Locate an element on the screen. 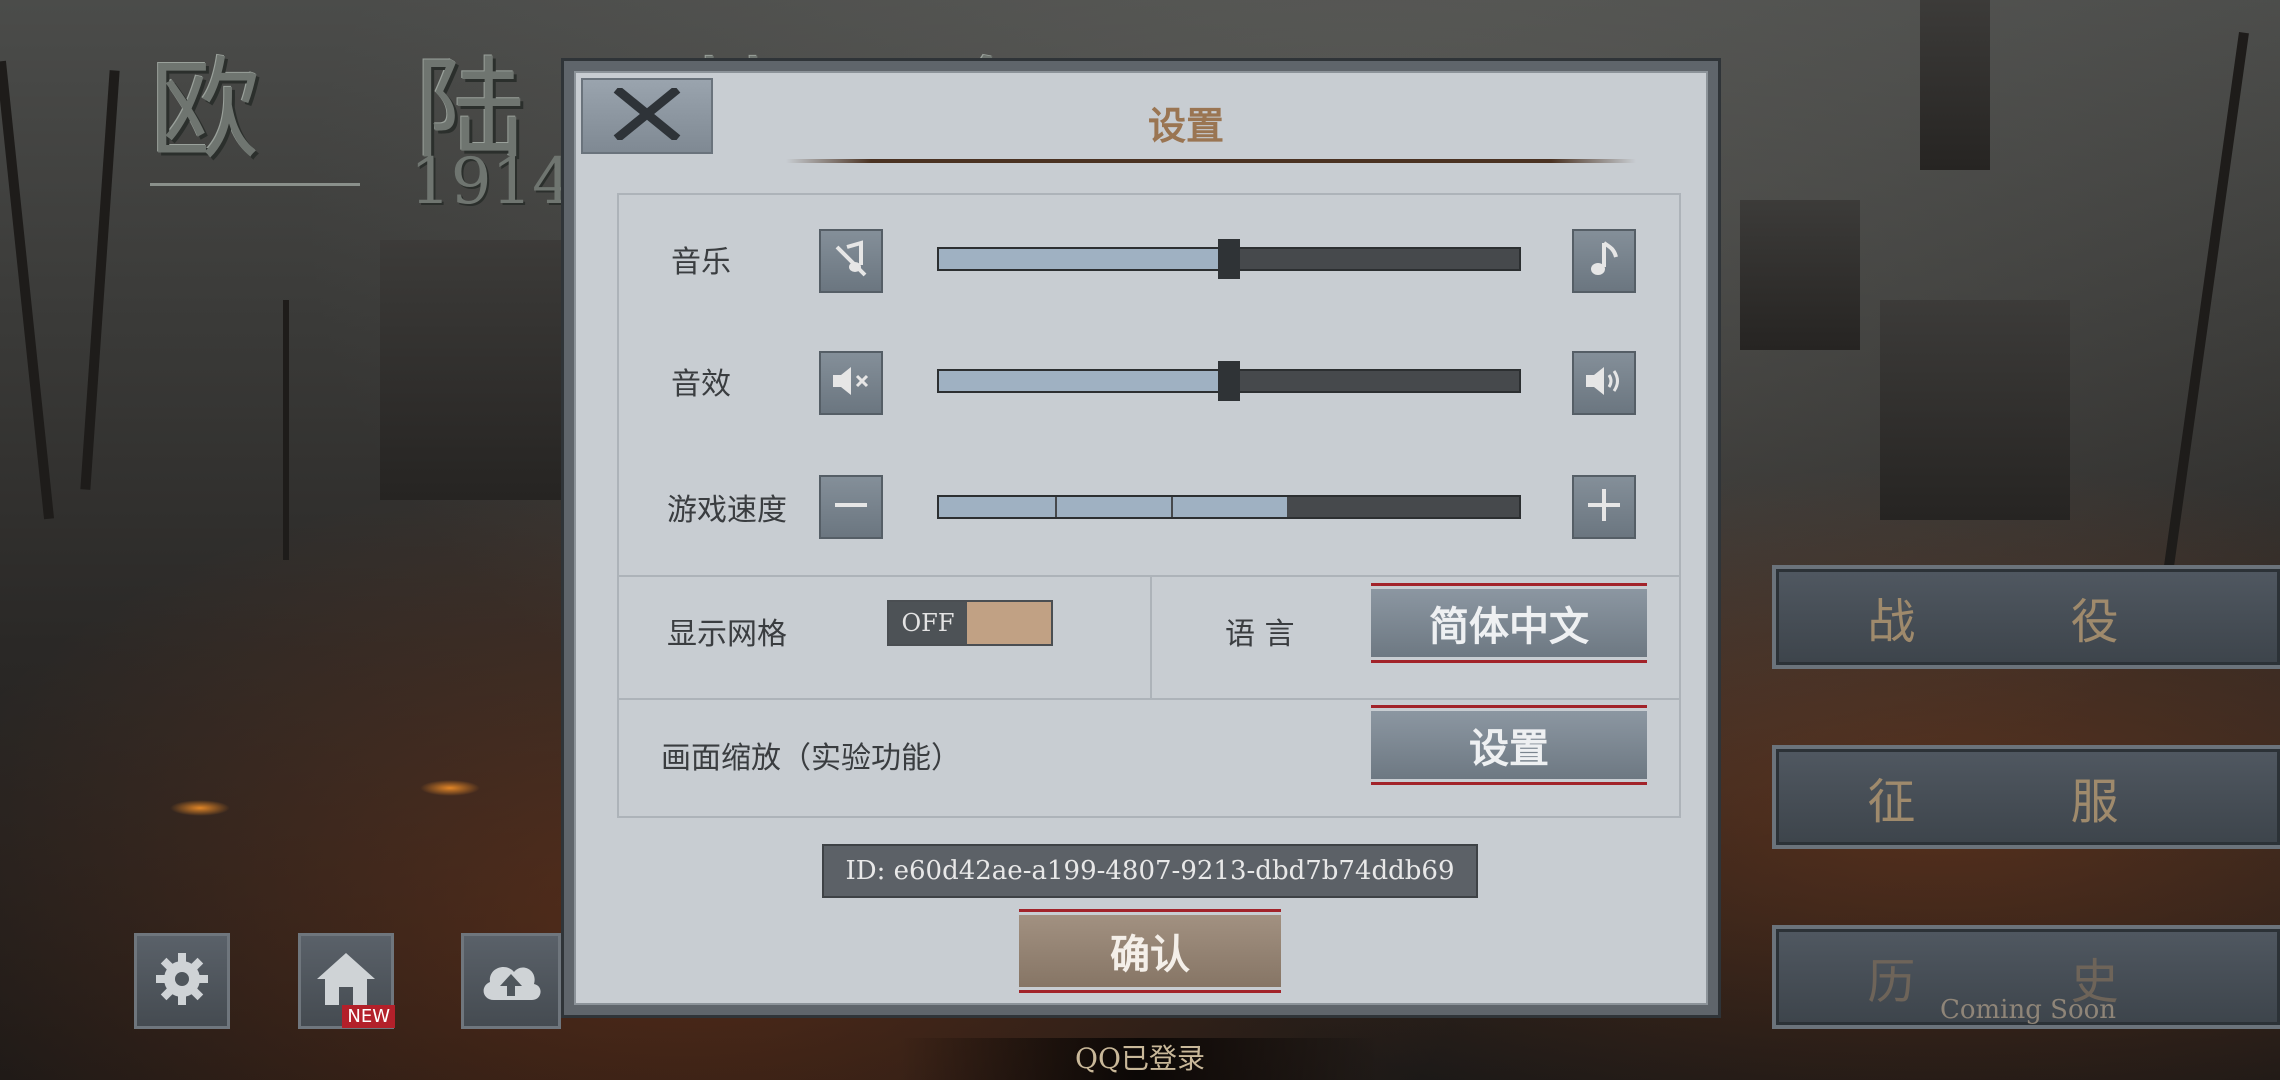 The image size is (2280, 1080). conquest-button: 征 服 is located at coordinates (2026, 797).